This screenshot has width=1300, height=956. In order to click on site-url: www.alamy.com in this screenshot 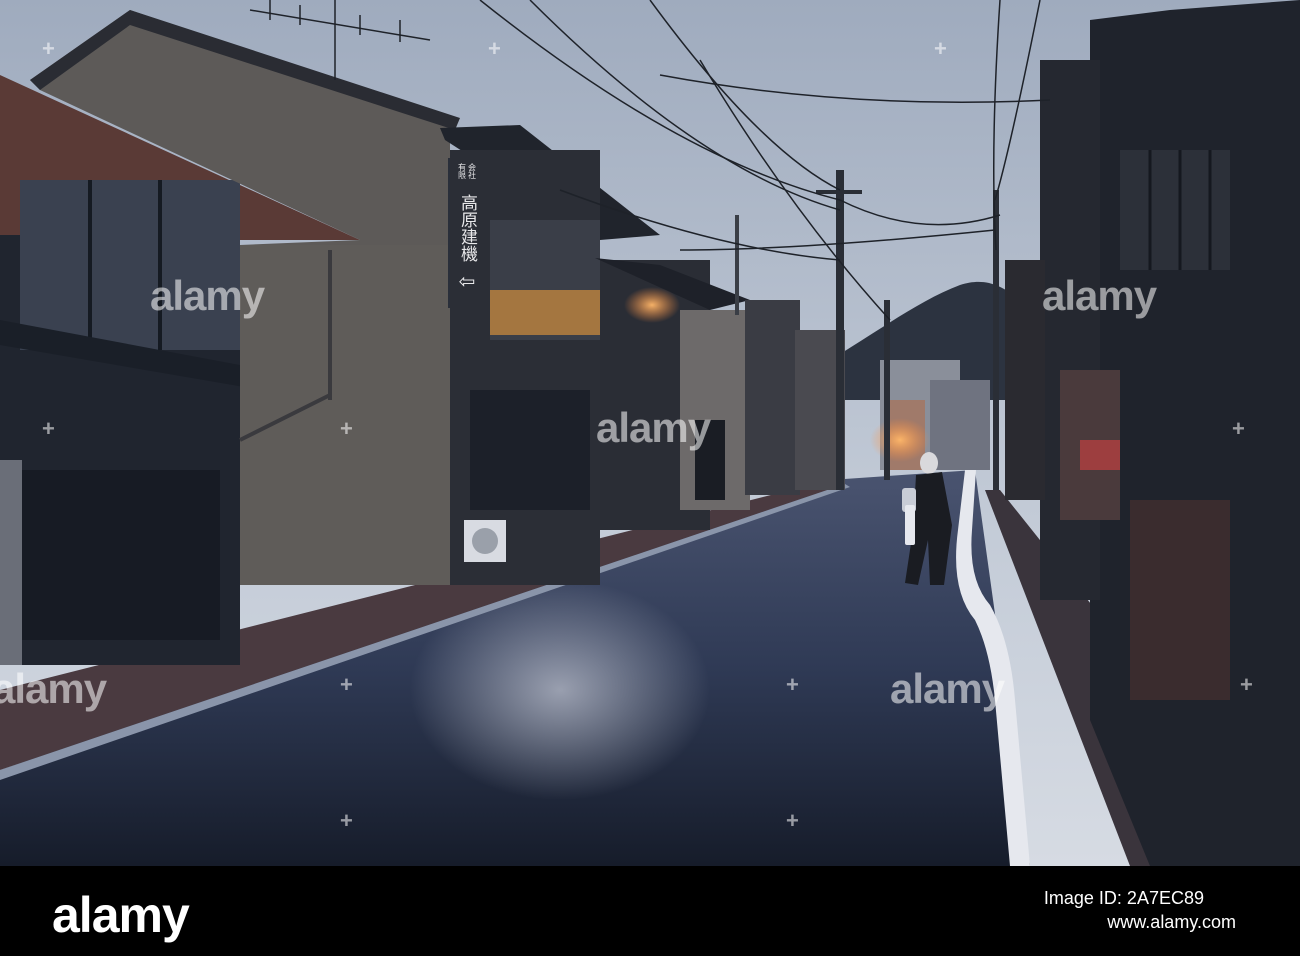, I will do `click(1171, 922)`.